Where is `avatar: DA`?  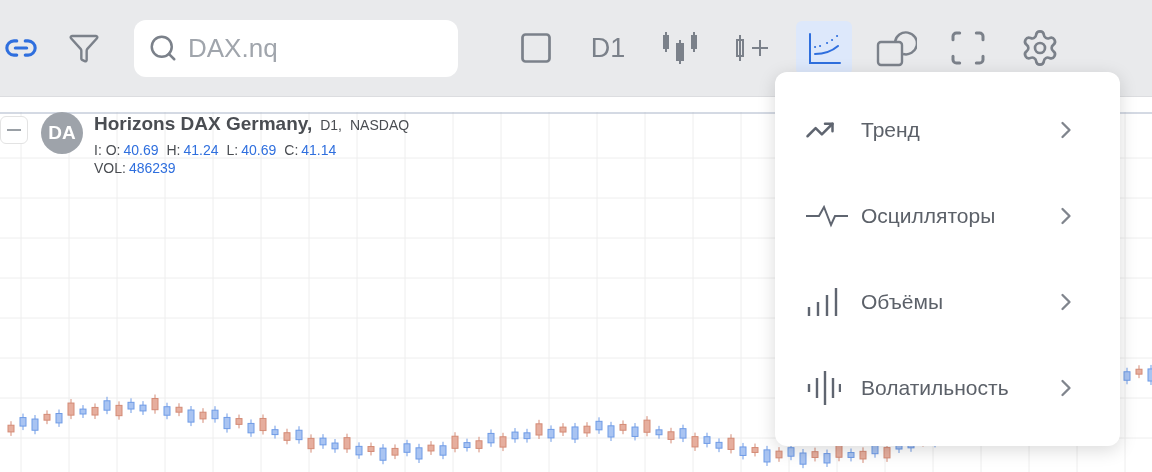 avatar: DA is located at coordinates (62, 133).